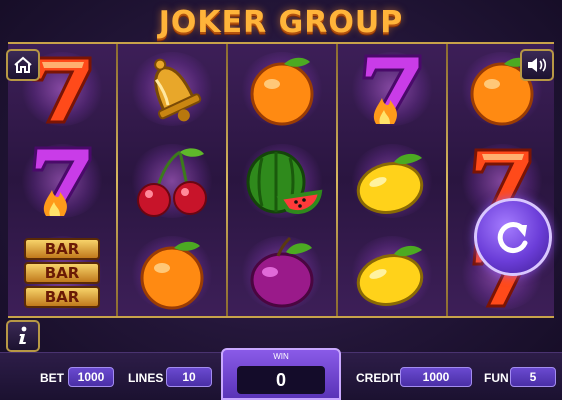  What do you see at coordinates (91, 377) in the screenshot?
I see `bet-value: 1000` at bounding box center [91, 377].